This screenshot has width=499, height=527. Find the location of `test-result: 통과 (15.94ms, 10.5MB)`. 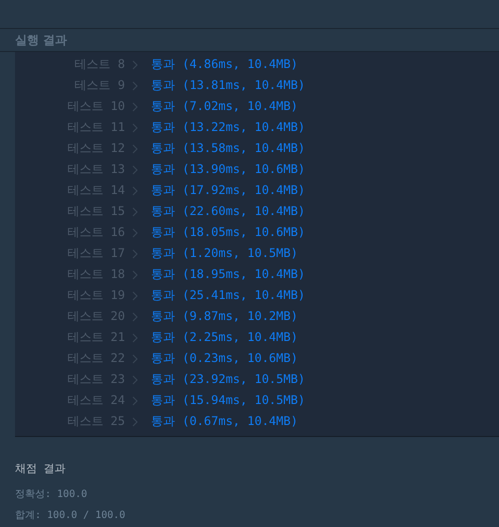

test-result: 통과 (15.94ms, 10.5MB) is located at coordinates (228, 400).